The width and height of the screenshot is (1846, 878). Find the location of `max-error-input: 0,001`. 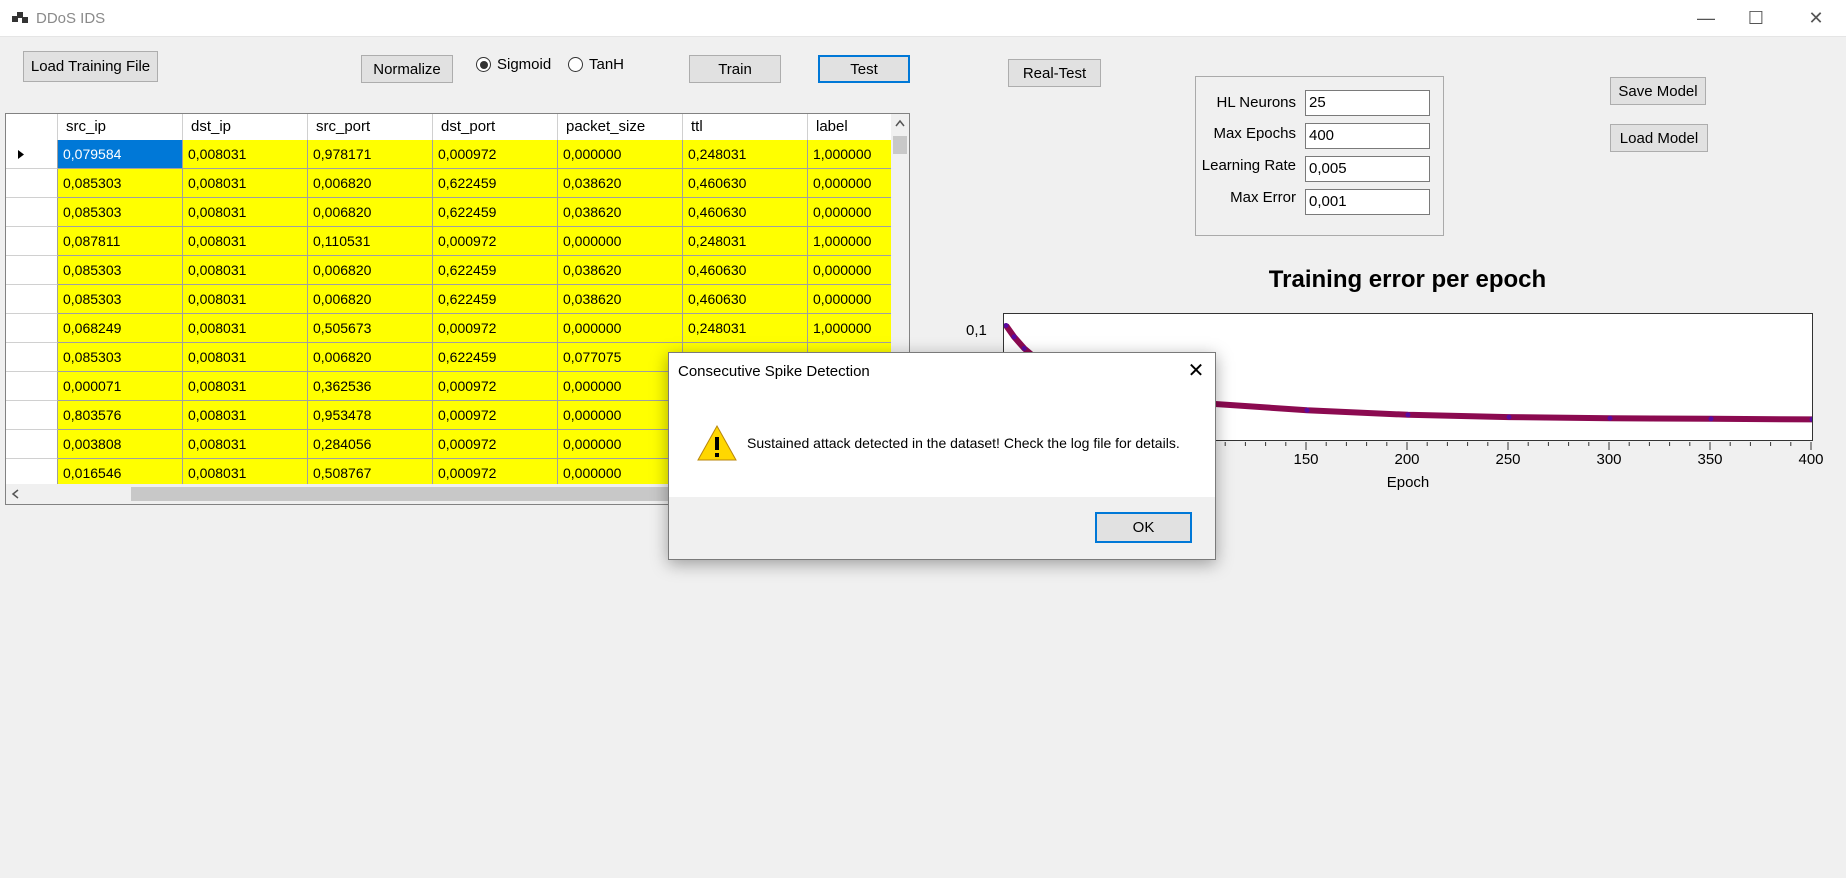

max-error-input: 0,001 is located at coordinates (1367, 202).